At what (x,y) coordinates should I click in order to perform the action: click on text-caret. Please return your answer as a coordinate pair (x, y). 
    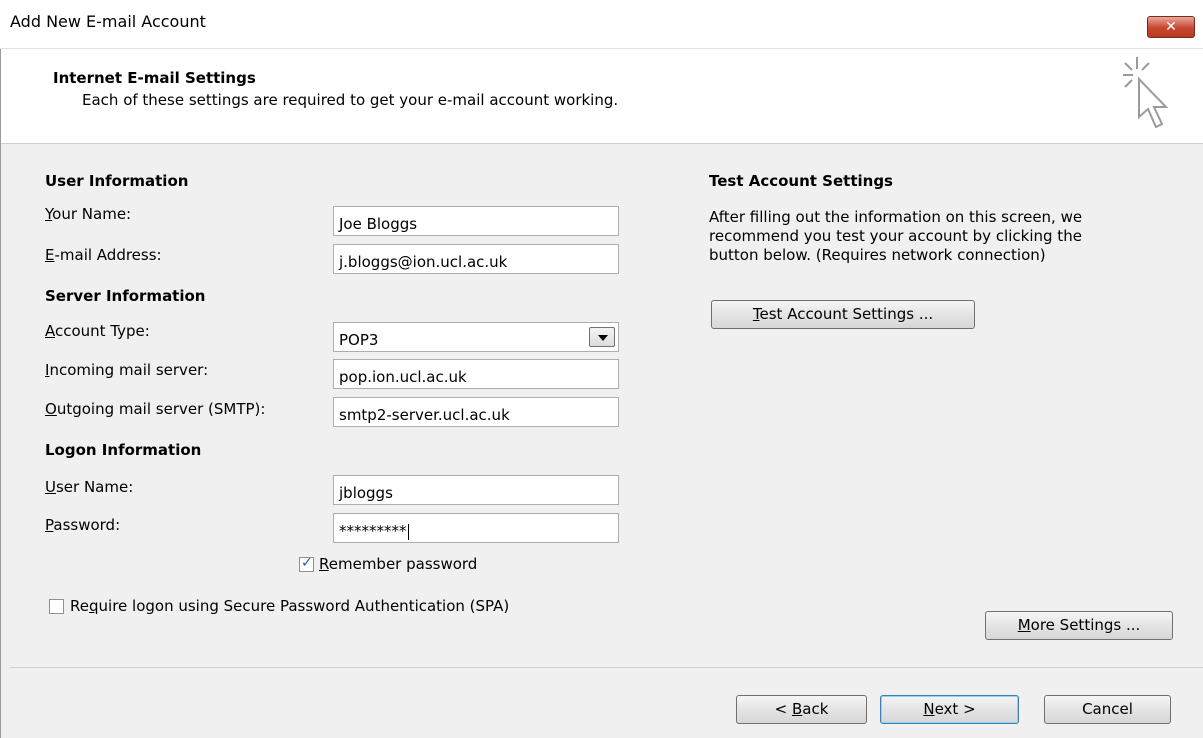
    Looking at the image, I should click on (408, 531).